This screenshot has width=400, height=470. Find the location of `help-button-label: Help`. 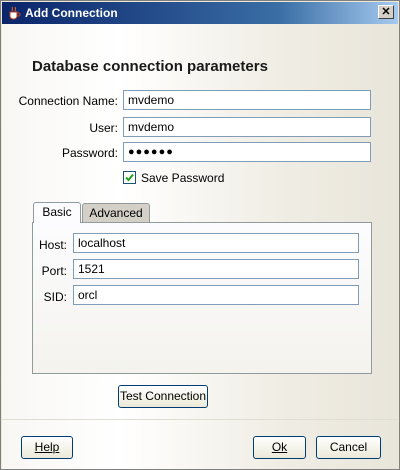

help-button-label: Help is located at coordinates (47, 447).